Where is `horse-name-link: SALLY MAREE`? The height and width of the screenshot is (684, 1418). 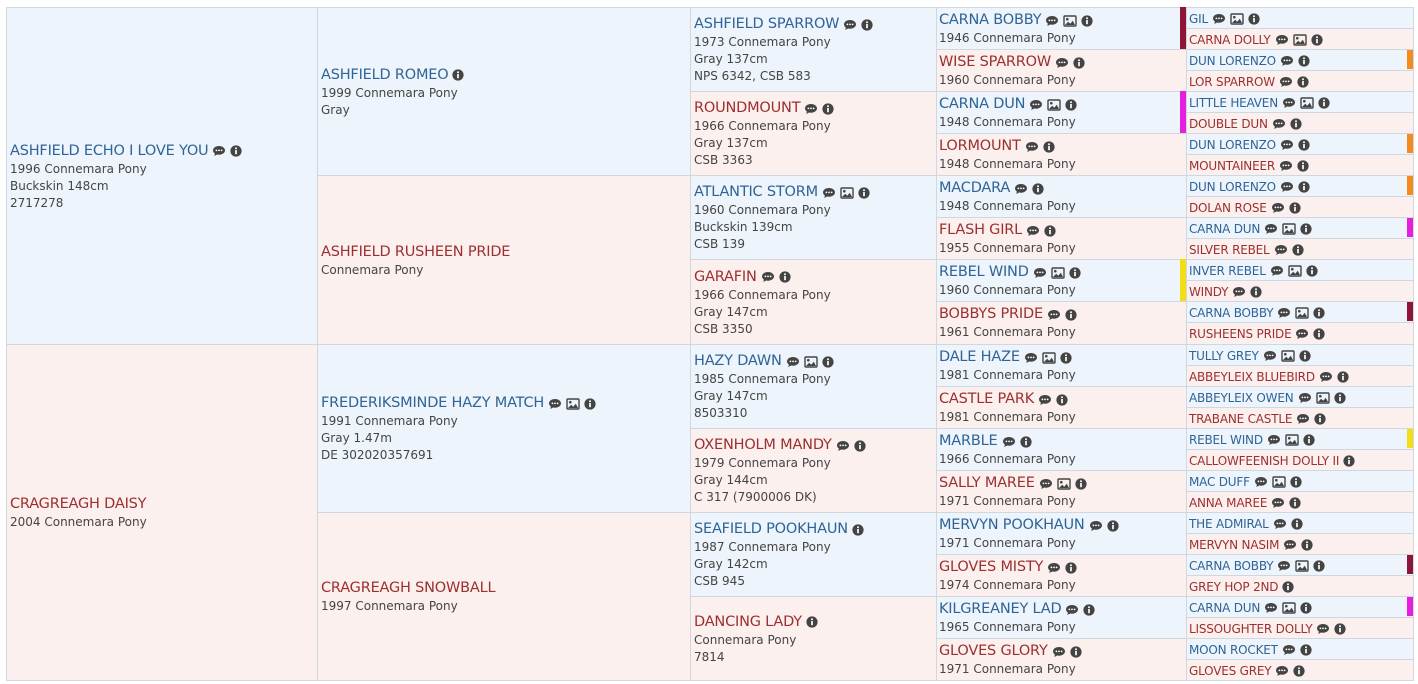
horse-name-link: SALLY MAREE is located at coordinates (987, 483).